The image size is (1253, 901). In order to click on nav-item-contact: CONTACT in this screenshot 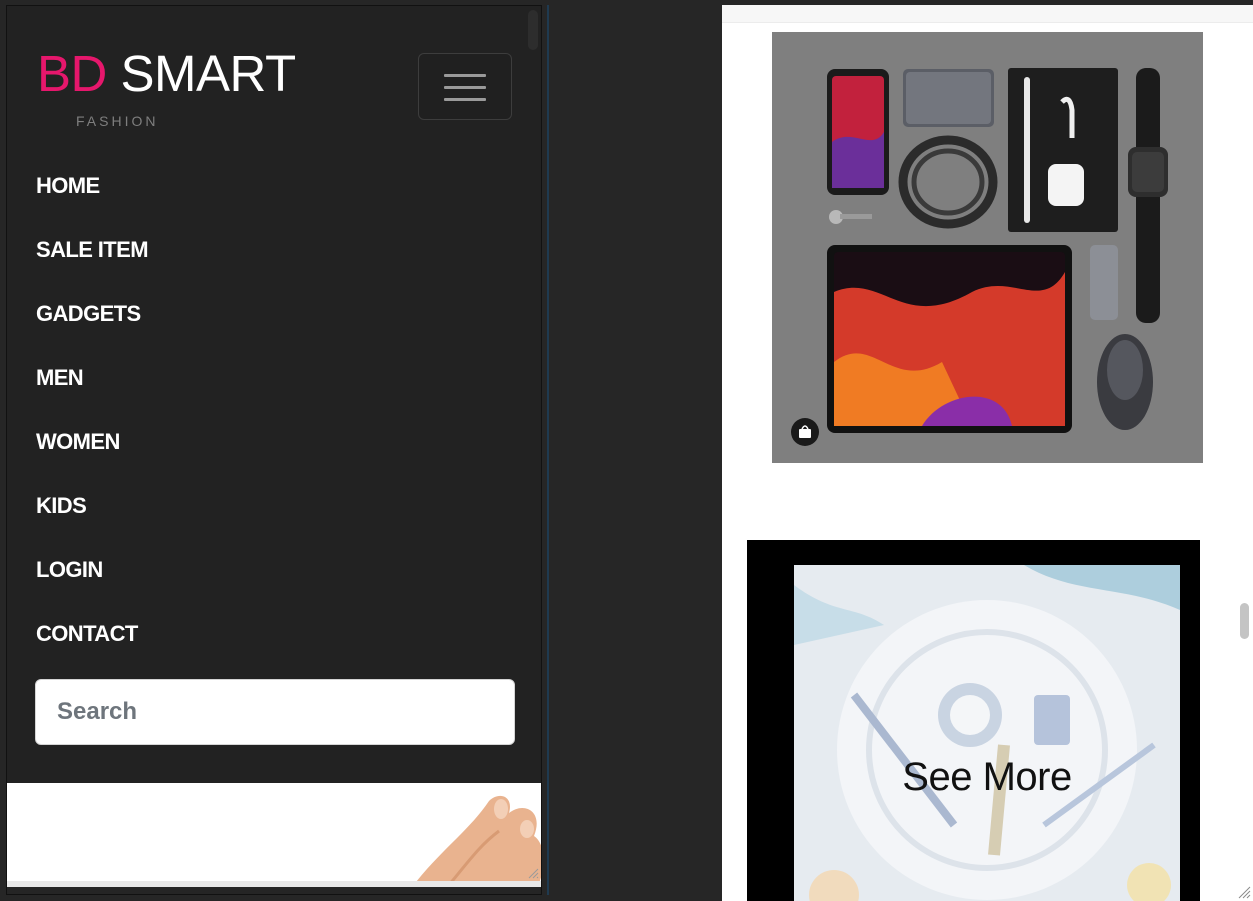, I will do `click(92, 649)`.